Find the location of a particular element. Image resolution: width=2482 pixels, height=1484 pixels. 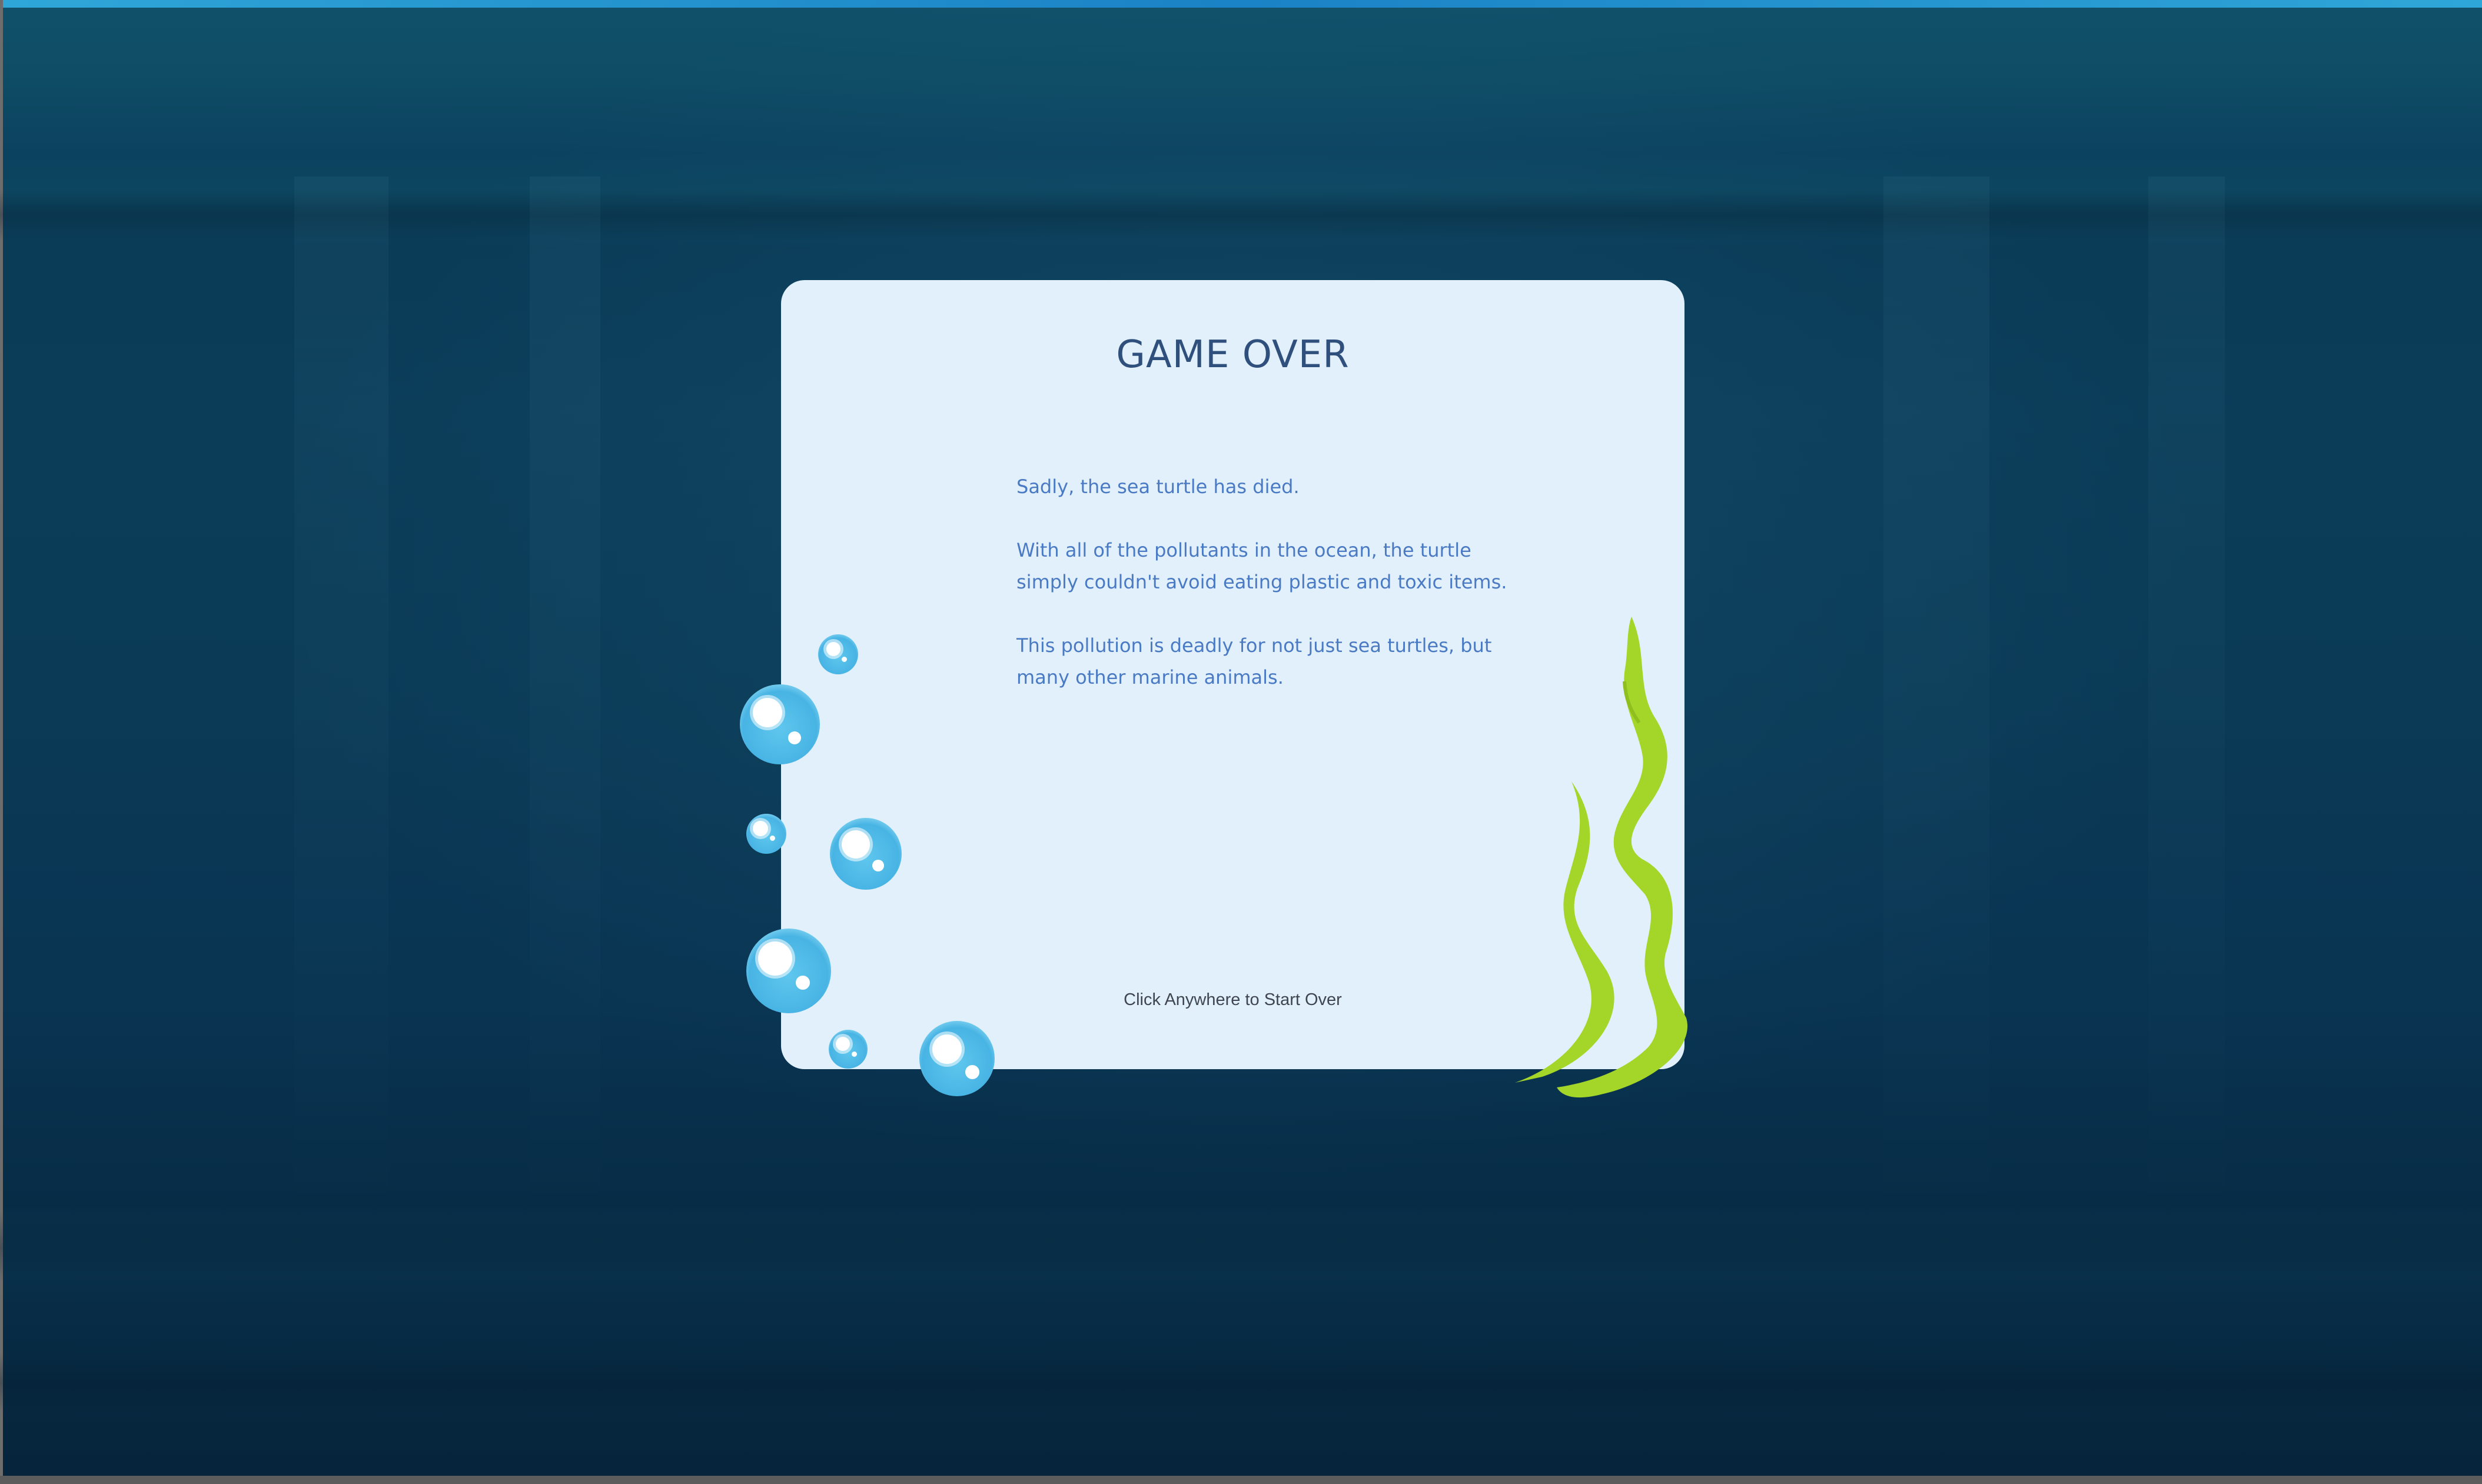

game-over-title: GAME OVER is located at coordinates (1233, 355).